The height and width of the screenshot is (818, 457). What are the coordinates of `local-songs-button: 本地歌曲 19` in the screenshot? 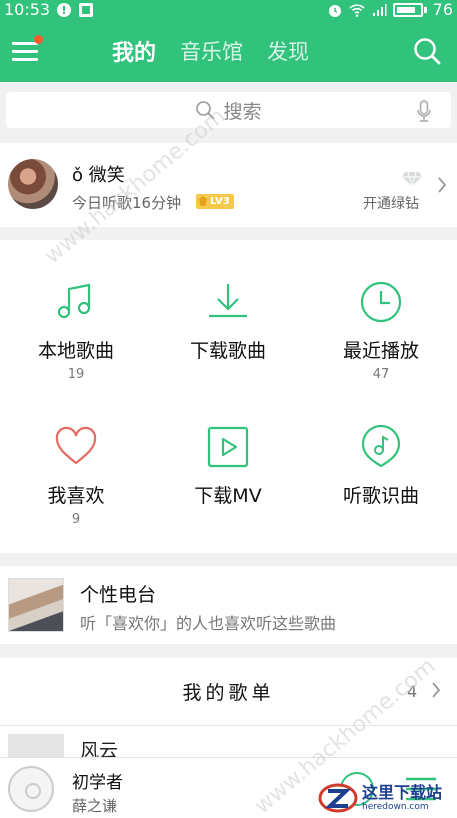 It's located at (76, 312).